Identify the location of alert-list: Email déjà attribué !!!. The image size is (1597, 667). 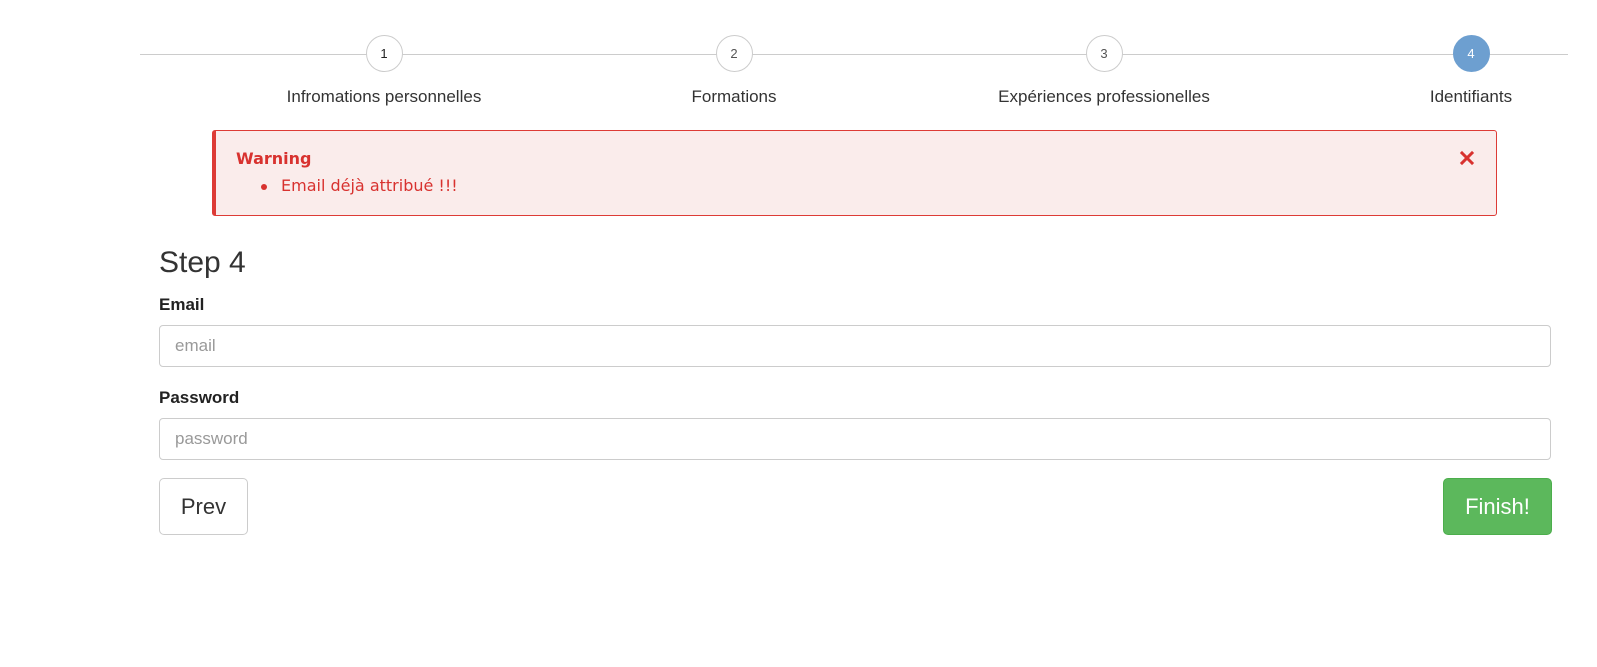
(359, 185).